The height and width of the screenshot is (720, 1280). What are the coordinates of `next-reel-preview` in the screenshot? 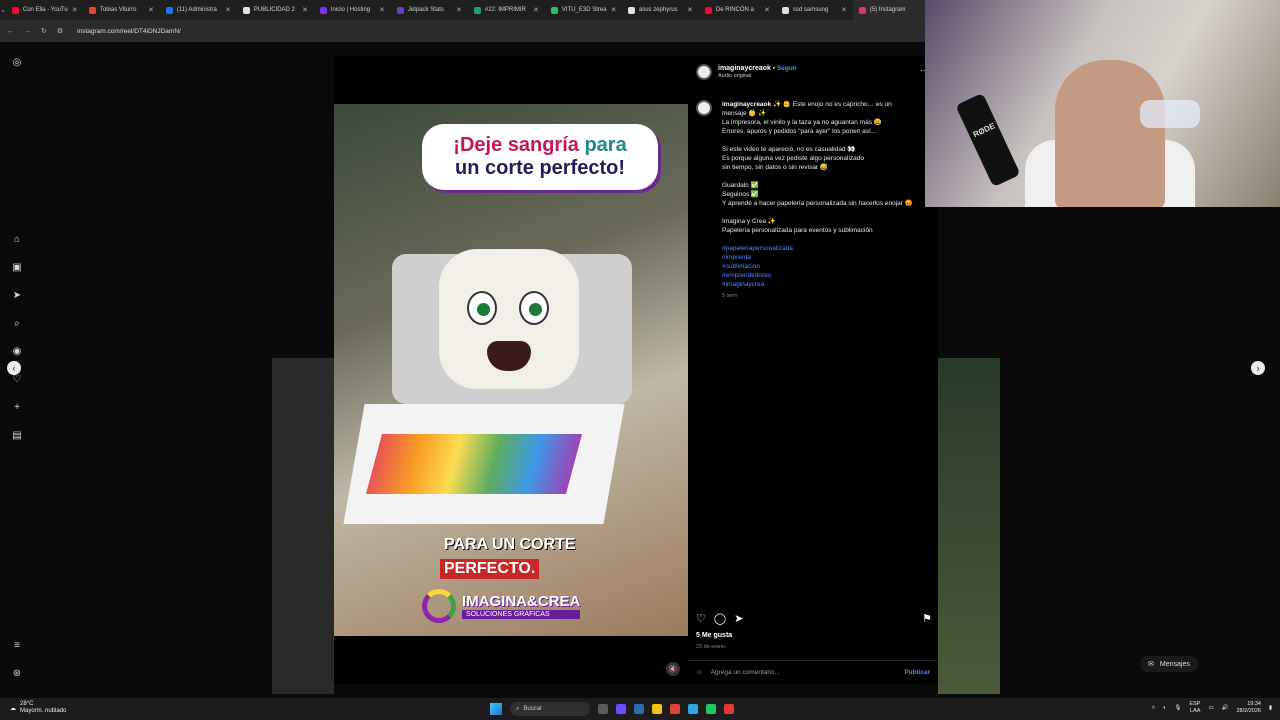 It's located at (969, 526).